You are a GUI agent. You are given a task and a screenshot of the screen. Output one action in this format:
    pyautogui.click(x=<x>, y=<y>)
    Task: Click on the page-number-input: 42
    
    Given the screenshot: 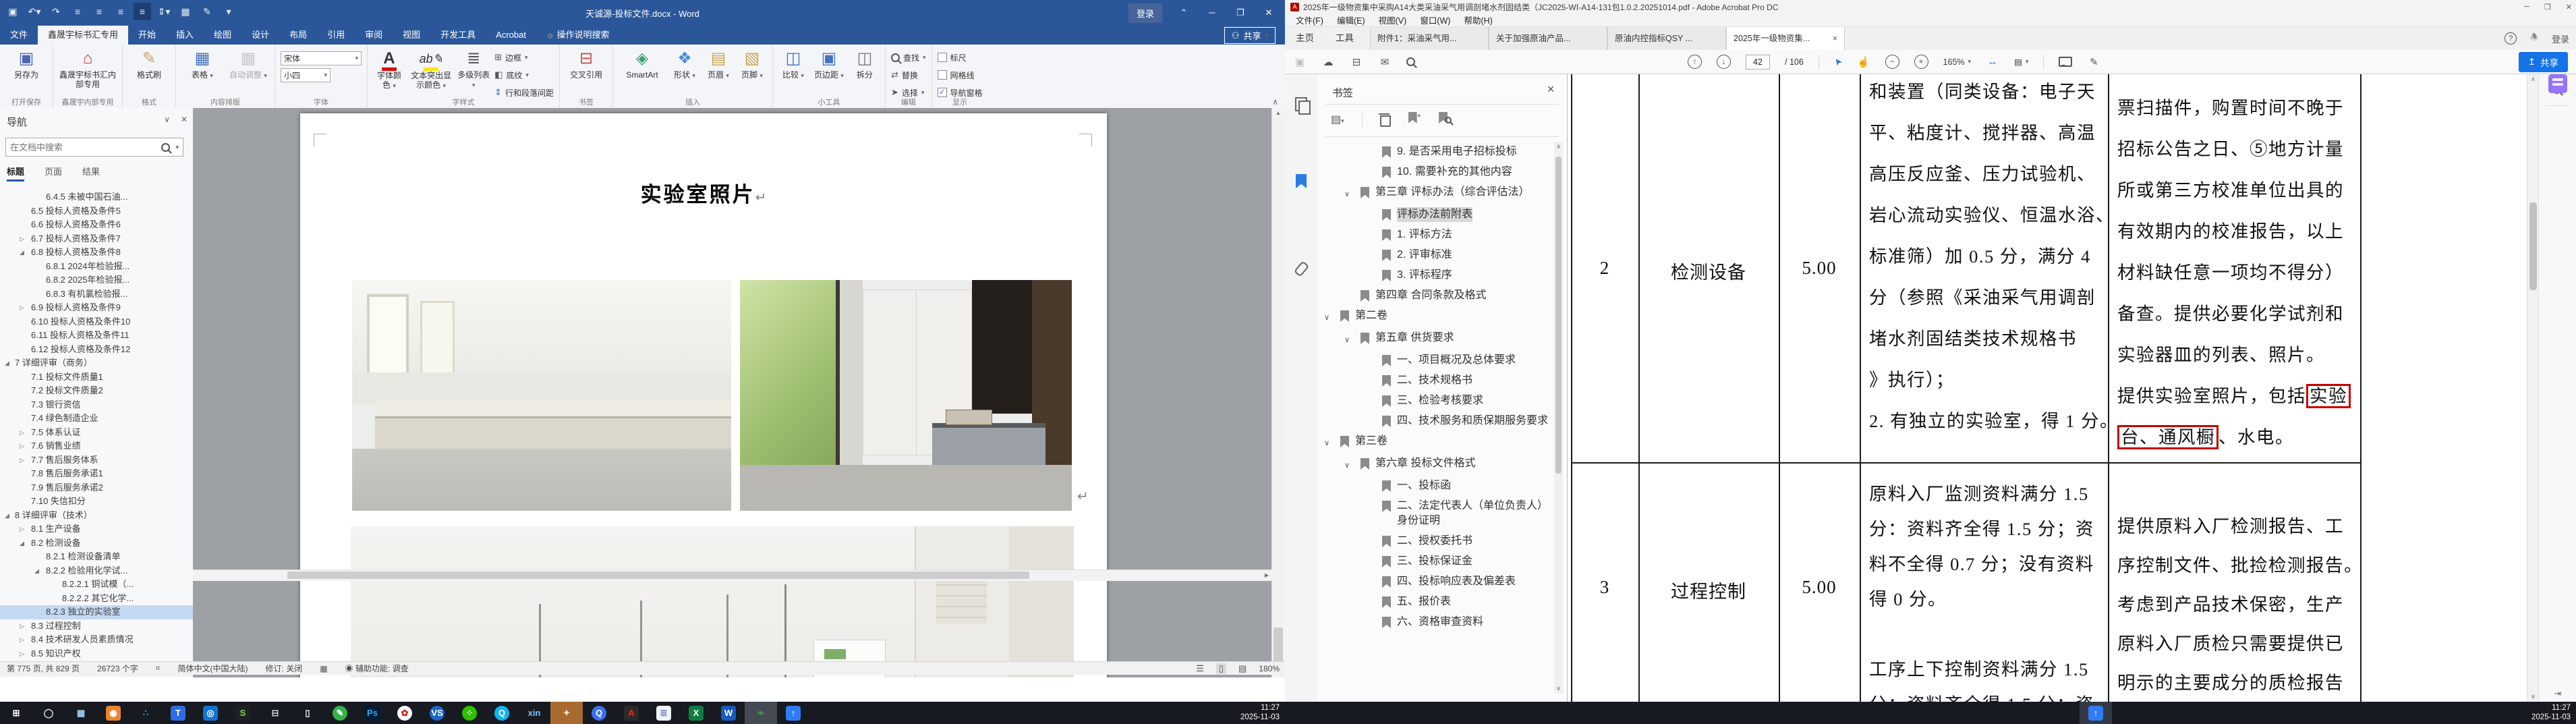 What is the action you would take?
    pyautogui.click(x=1758, y=62)
    